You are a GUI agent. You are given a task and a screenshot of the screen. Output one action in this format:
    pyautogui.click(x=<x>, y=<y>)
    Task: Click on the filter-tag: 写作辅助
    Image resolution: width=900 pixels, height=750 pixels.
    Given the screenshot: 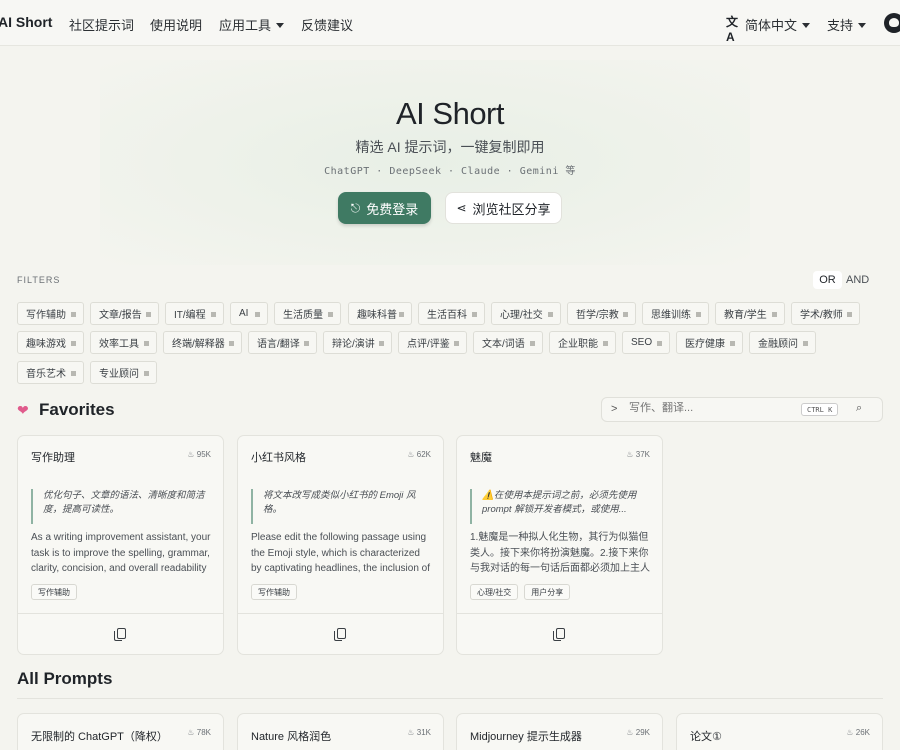 What is the action you would take?
    pyautogui.click(x=50, y=313)
    